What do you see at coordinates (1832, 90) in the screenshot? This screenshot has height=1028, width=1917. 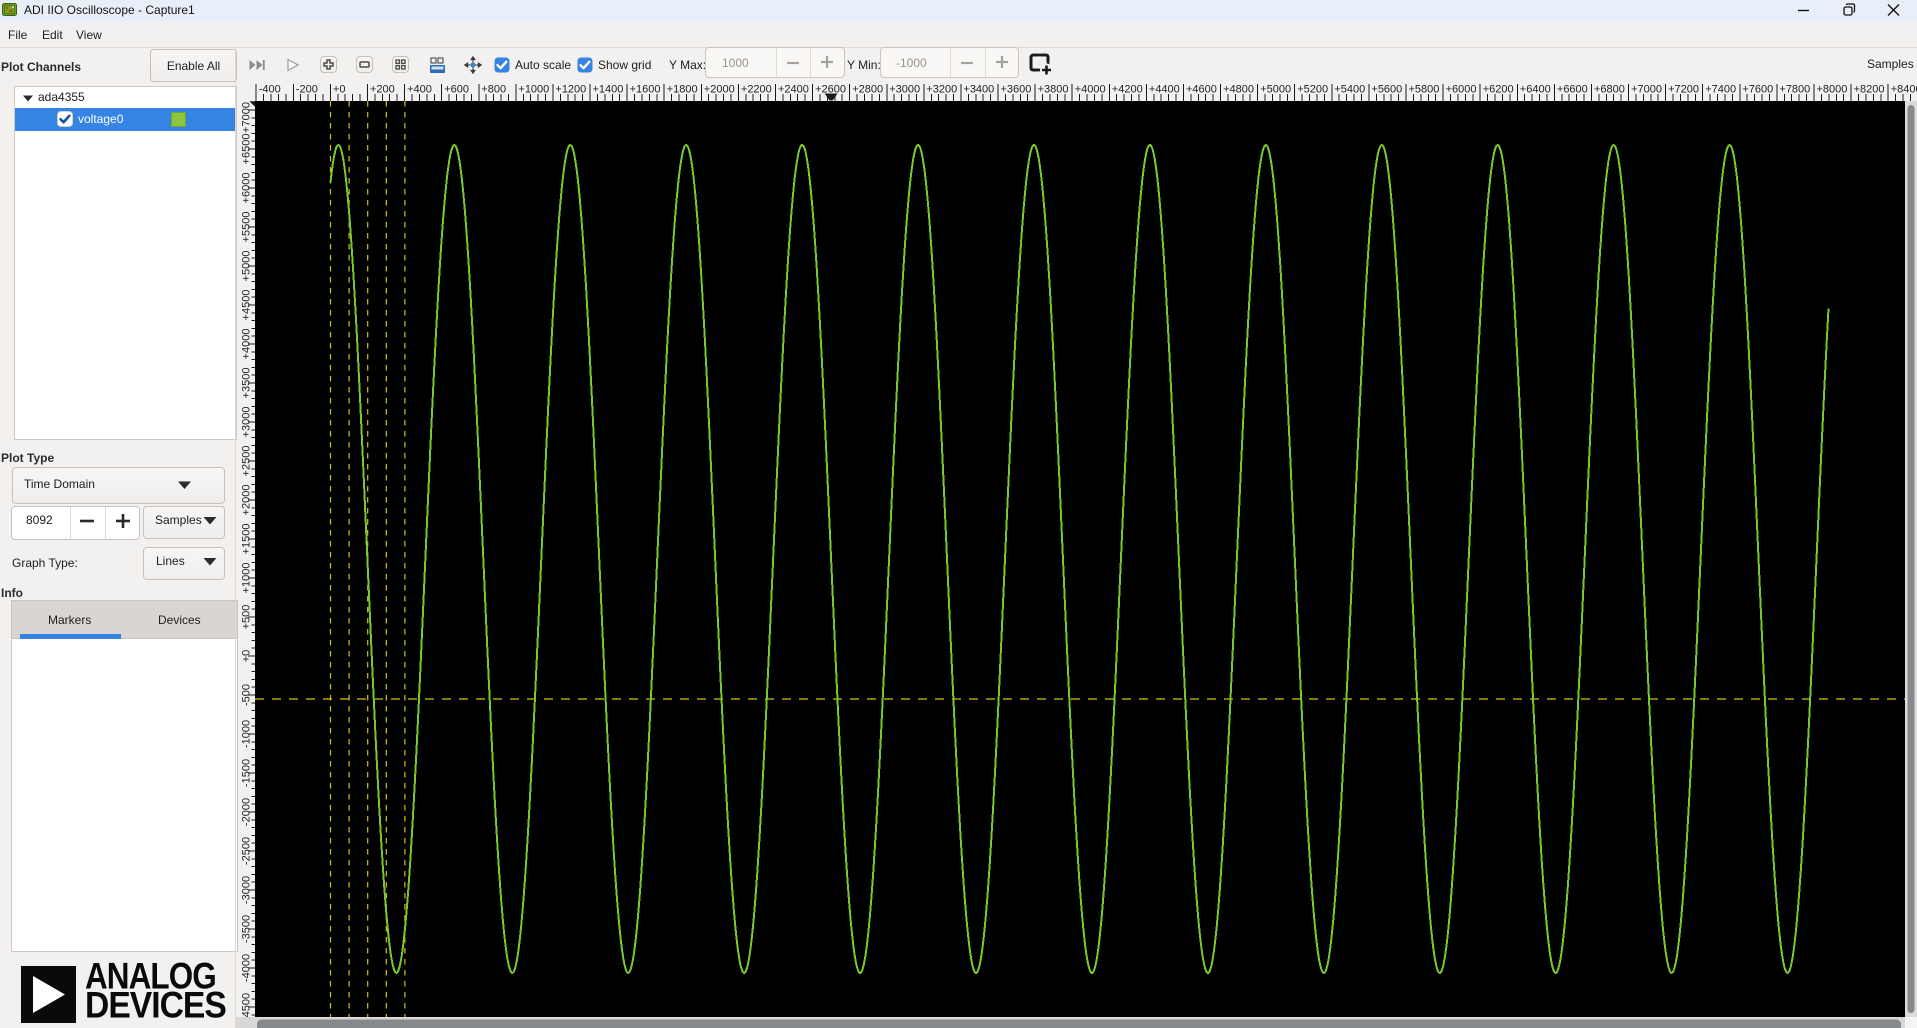 I see `svg-text: +8000` at bounding box center [1832, 90].